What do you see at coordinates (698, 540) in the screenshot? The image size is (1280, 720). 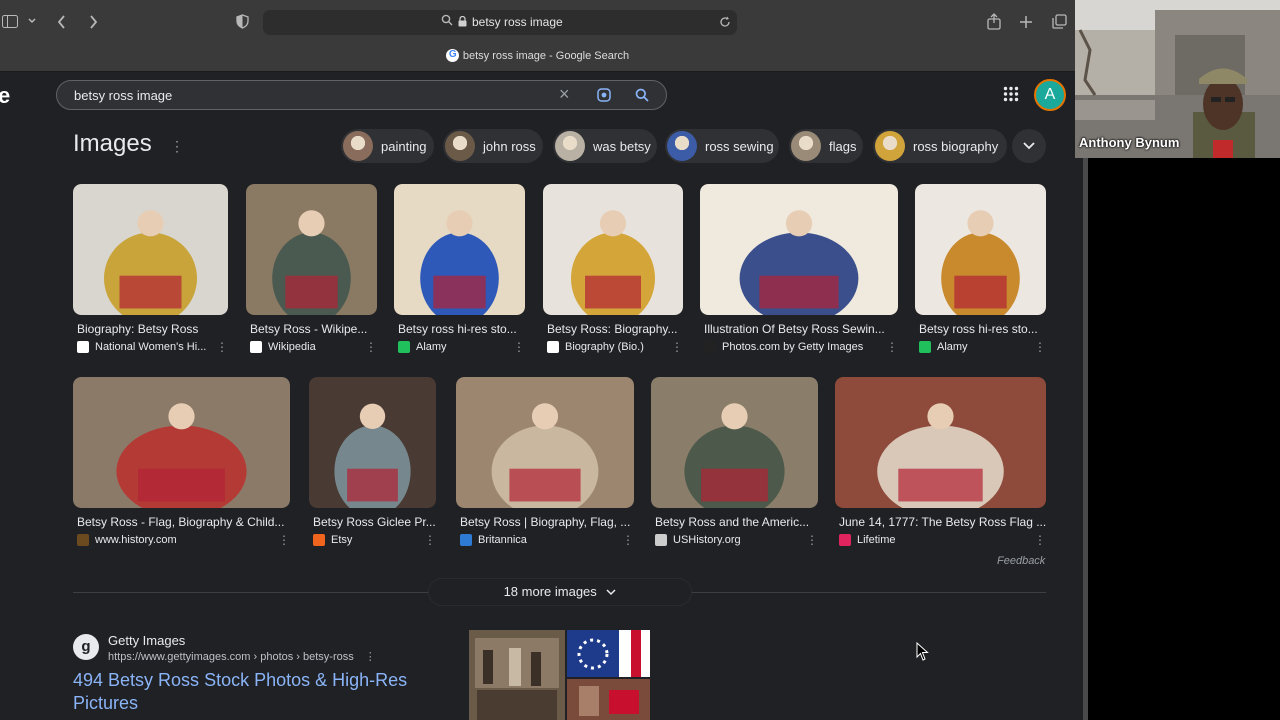 I see `image-source: USHistory.org` at bounding box center [698, 540].